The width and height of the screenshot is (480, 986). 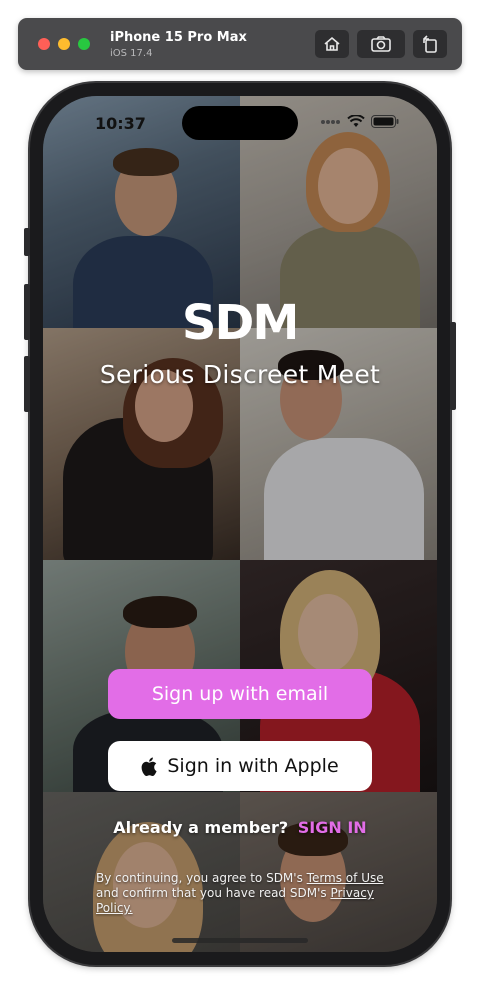 I want to click on status-time: 10:37, so click(x=120, y=123).